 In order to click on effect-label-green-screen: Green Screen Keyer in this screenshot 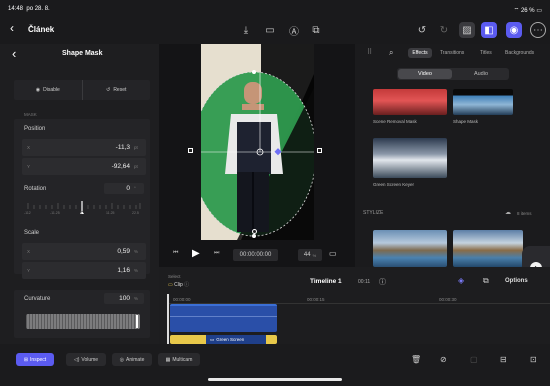, I will do `click(394, 184)`.